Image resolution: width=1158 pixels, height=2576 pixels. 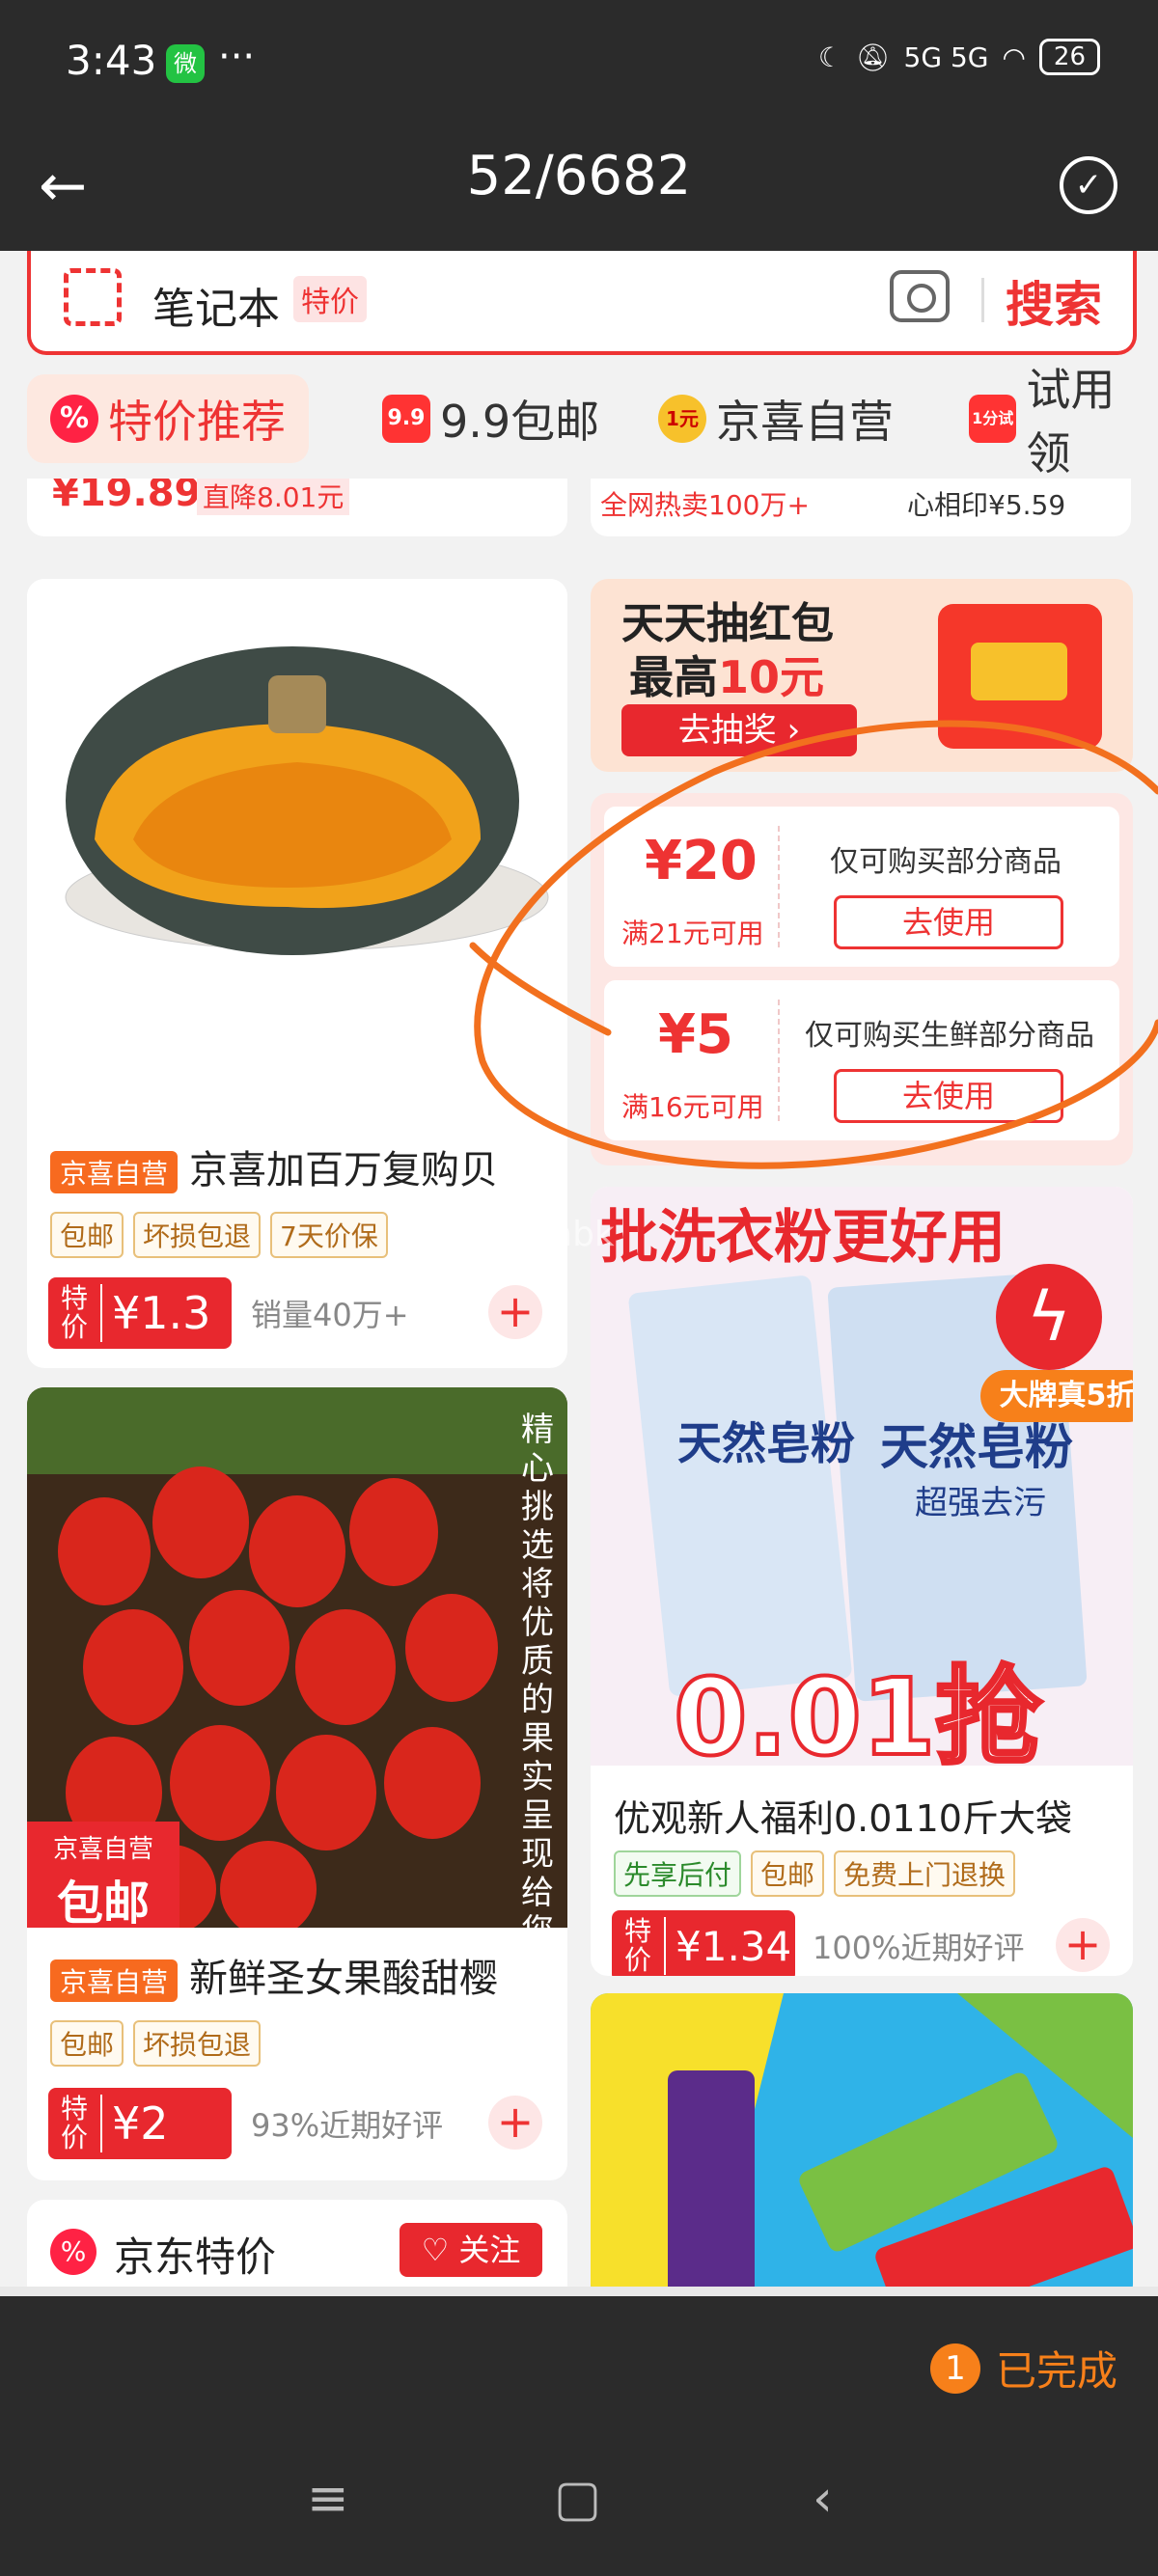 What do you see at coordinates (216, 305) in the screenshot?
I see `search-input: 笔记本` at bounding box center [216, 305].